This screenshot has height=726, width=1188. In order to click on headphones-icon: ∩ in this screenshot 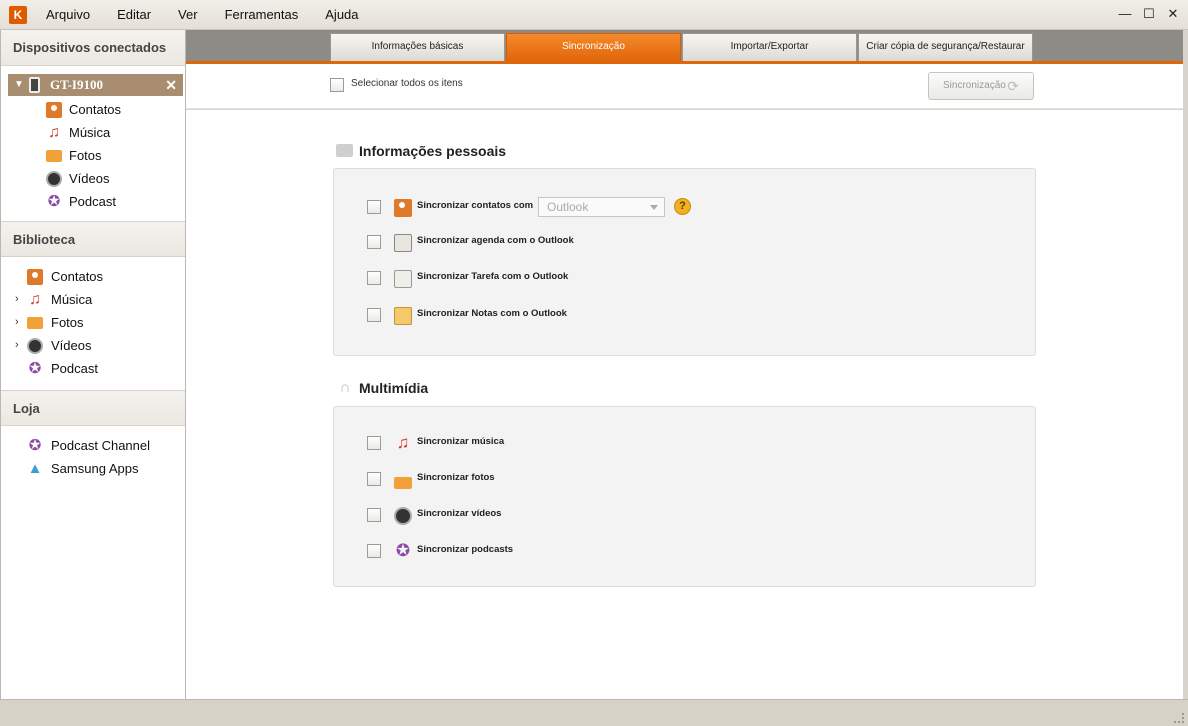, I will do `click(345, 387)`.